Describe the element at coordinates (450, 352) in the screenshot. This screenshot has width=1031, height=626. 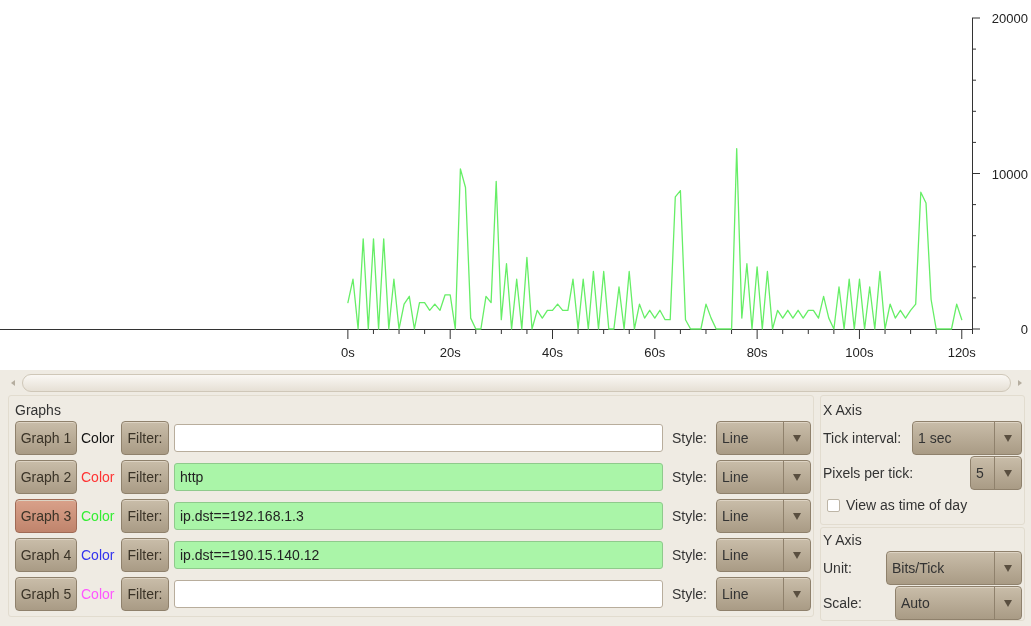
I see `axis-label: 20s` at that location.